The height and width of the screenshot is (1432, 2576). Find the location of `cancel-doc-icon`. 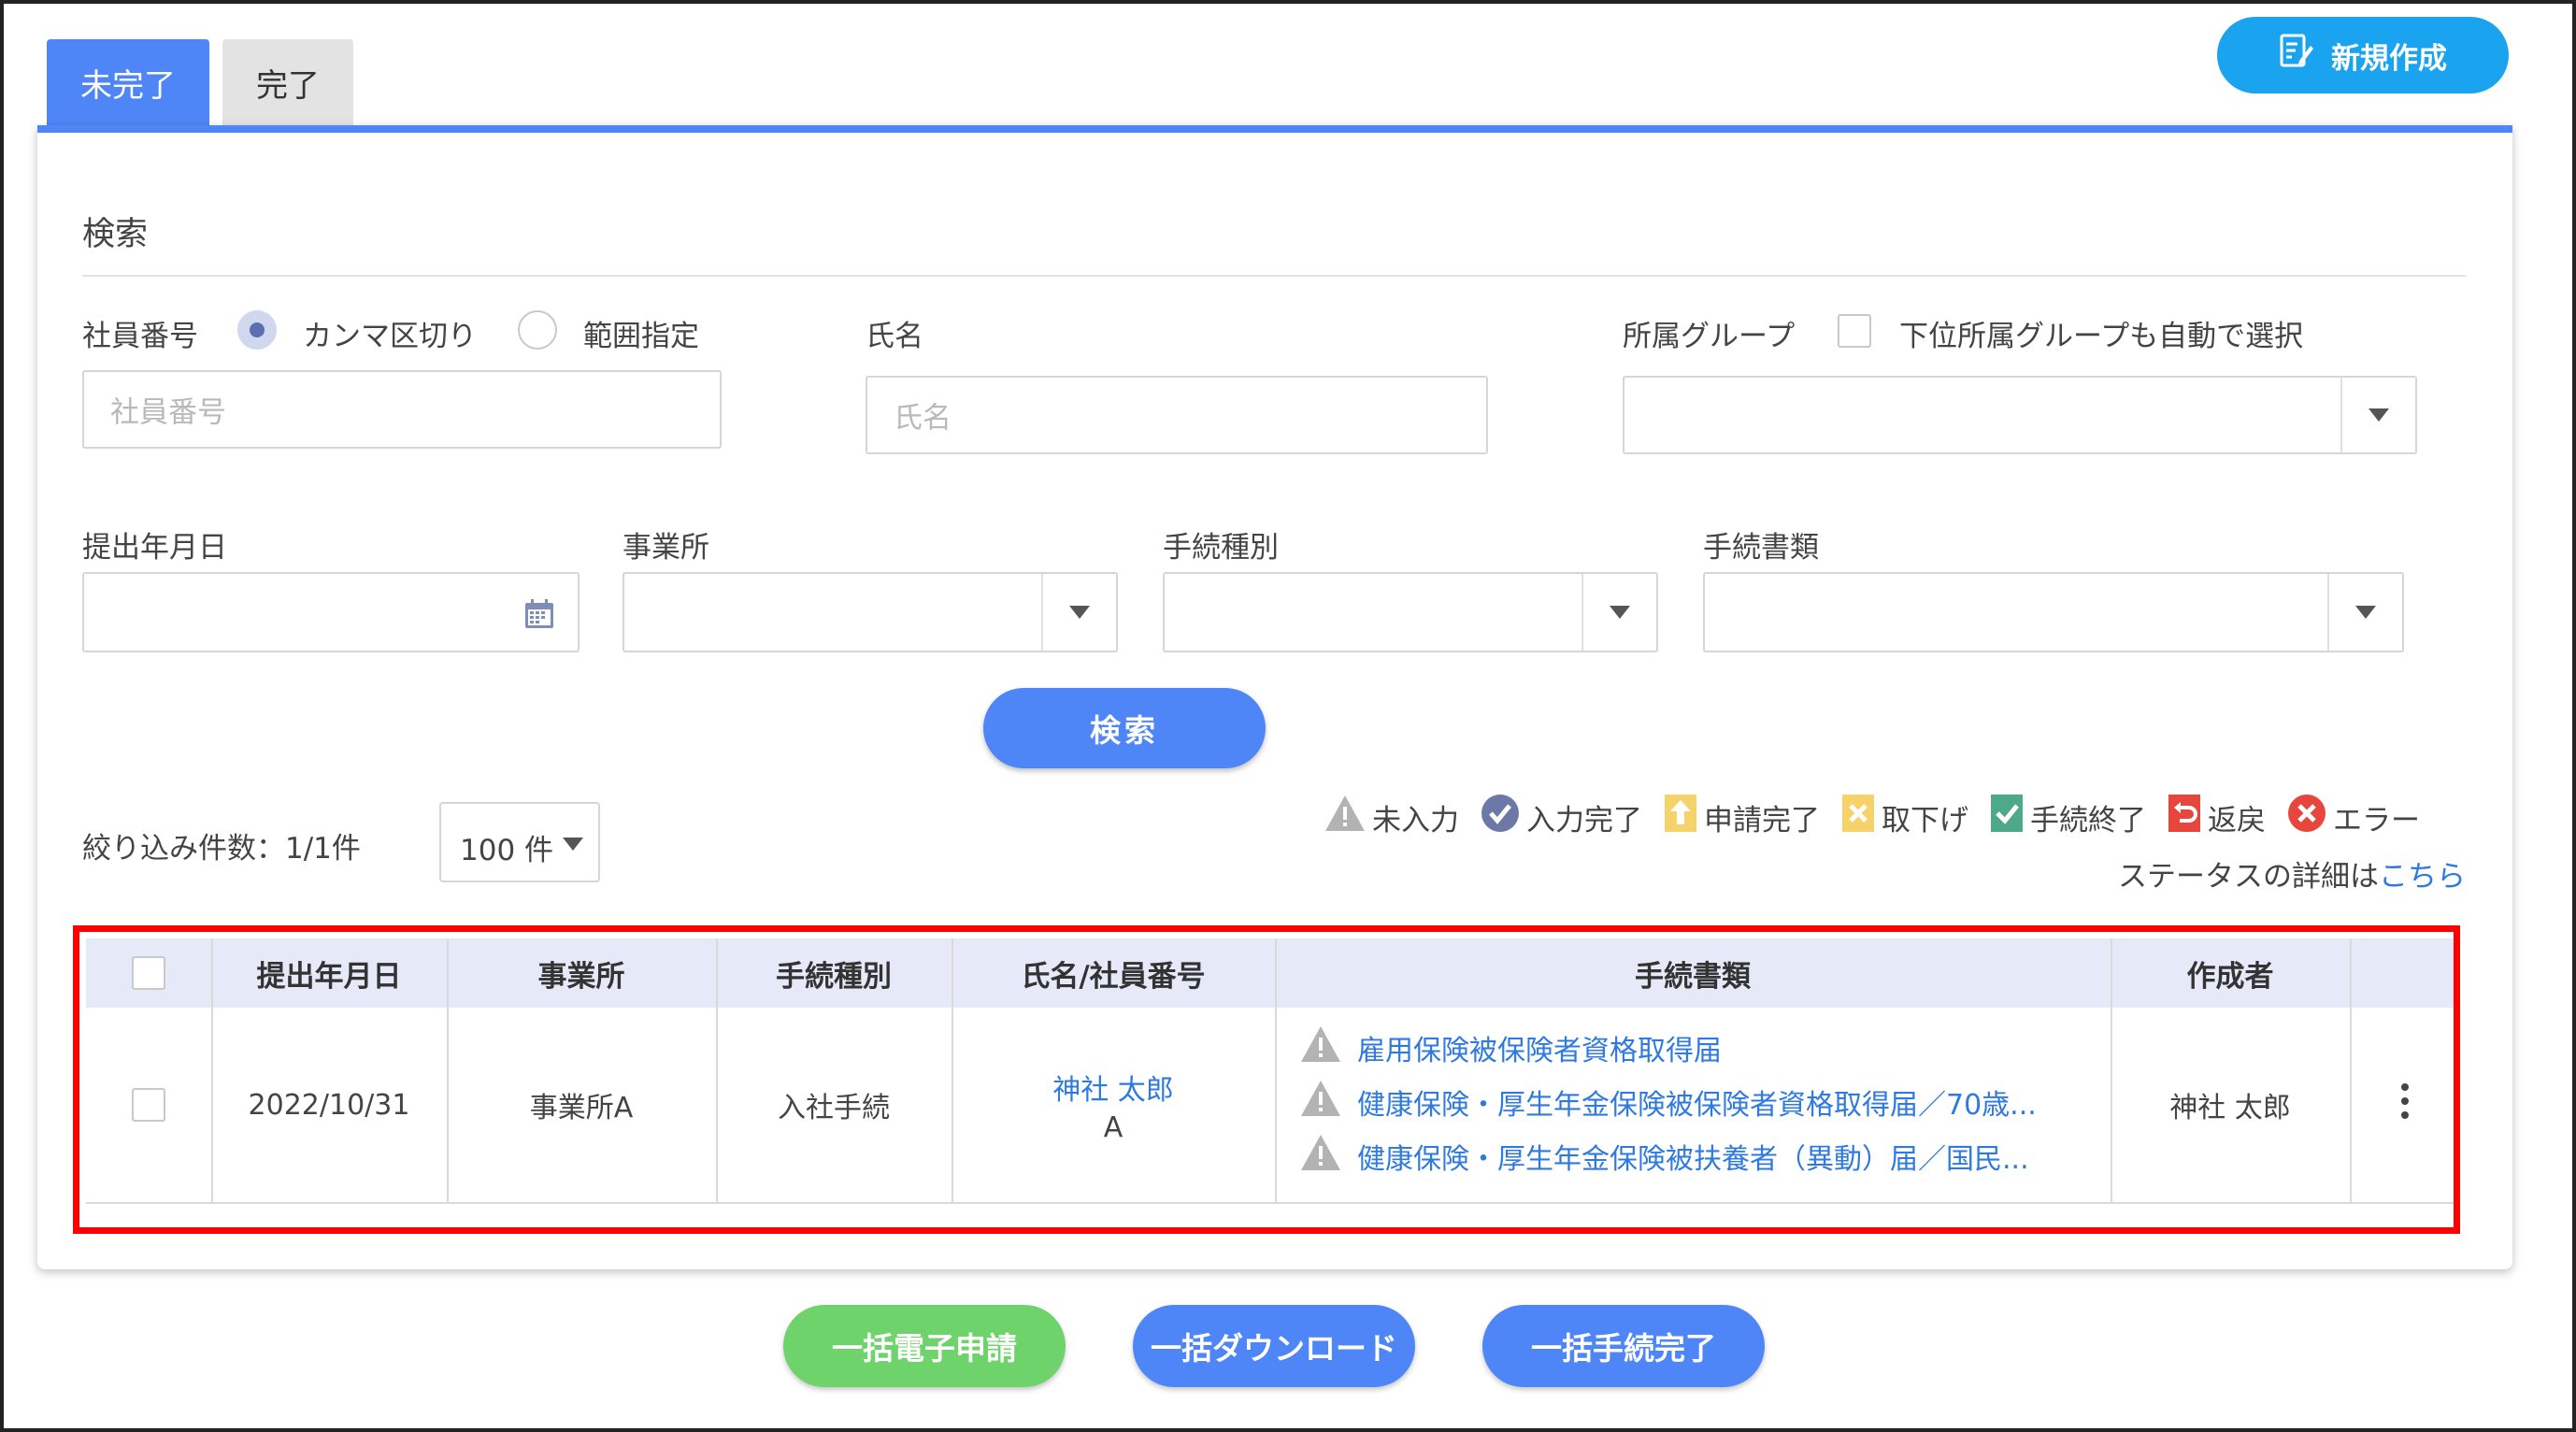

cancel-doc-icon is located at coordinates (1858, 817).